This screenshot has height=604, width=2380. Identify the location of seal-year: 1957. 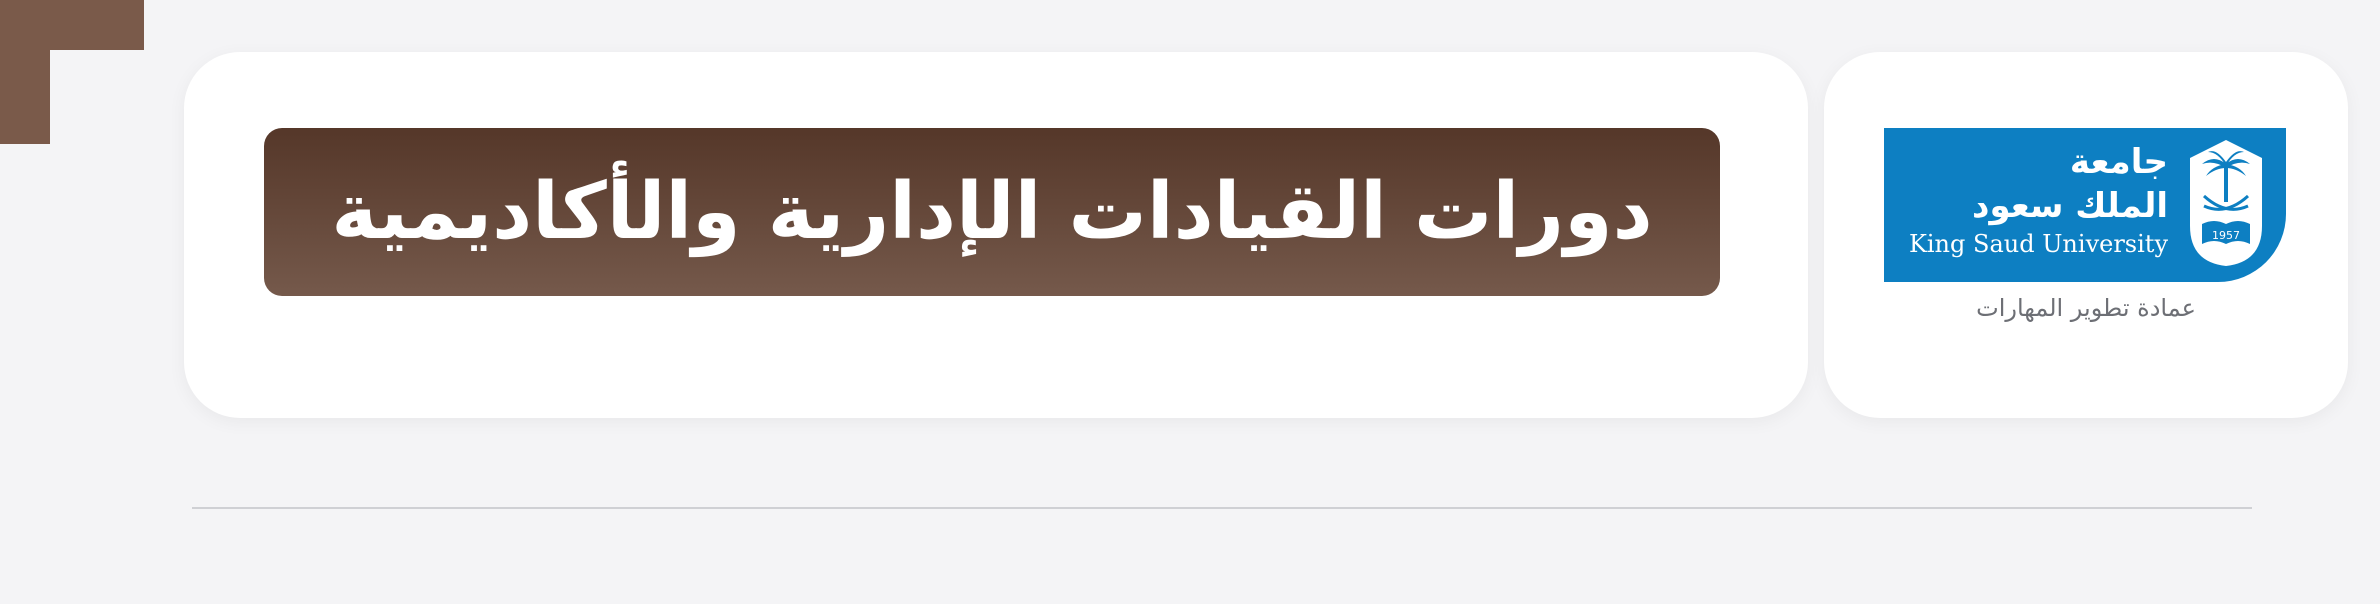
(2226, 235).